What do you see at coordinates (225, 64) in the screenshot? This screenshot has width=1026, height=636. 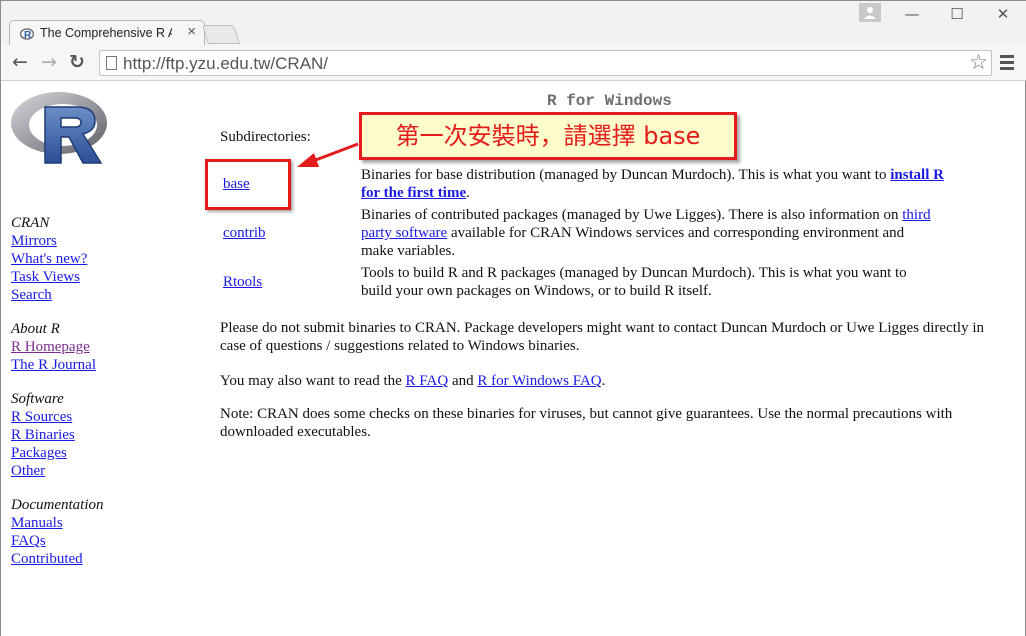 I see `url-text: http://ftp.yzu.edu.tw/CRAN/` at bounding box center [225, 64].